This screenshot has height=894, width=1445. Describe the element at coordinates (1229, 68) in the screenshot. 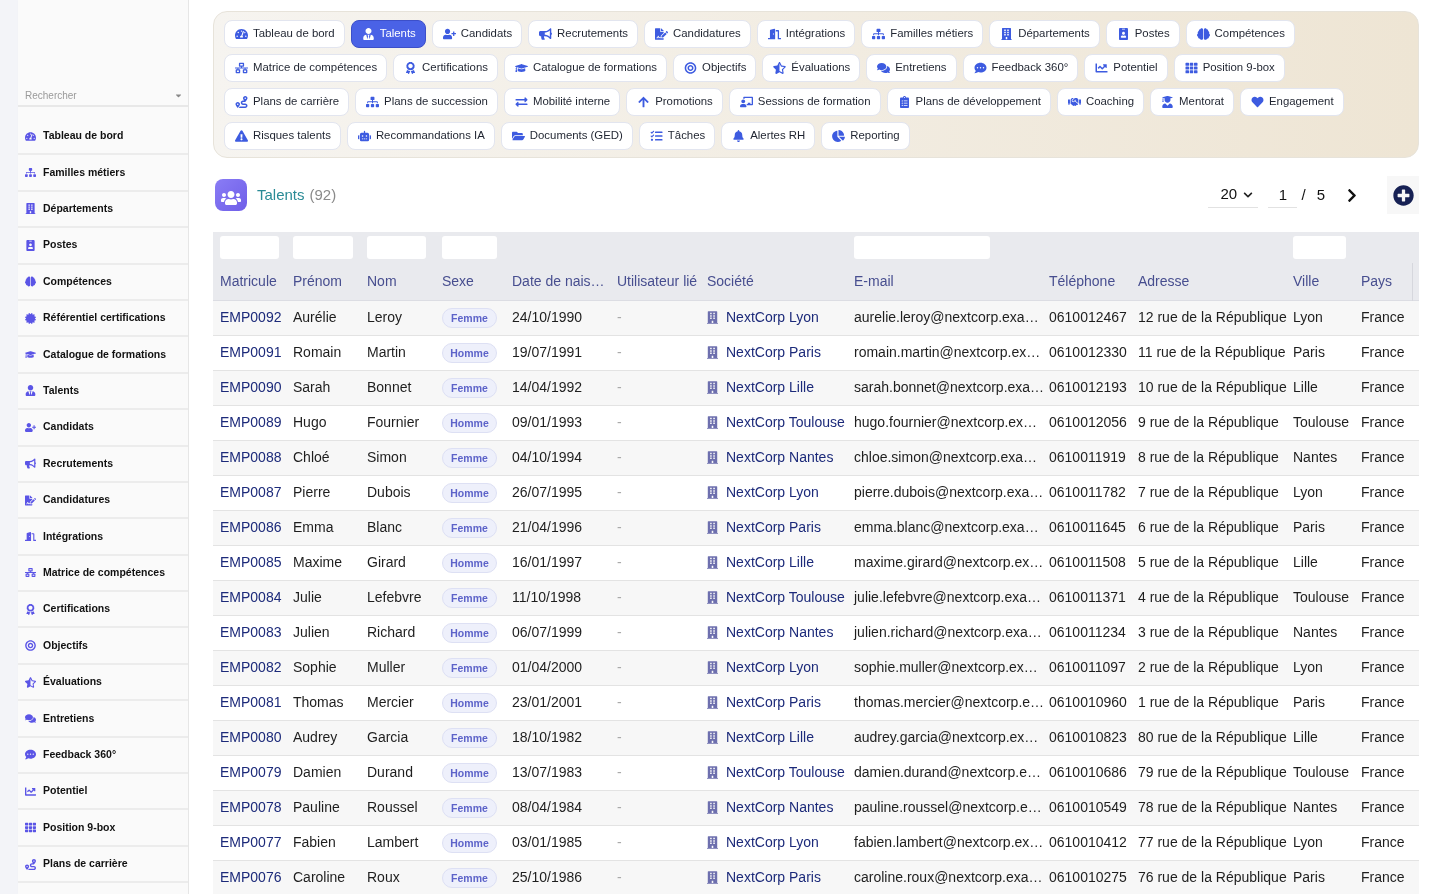

I see `nav-tab: Position 9-box` at that location.